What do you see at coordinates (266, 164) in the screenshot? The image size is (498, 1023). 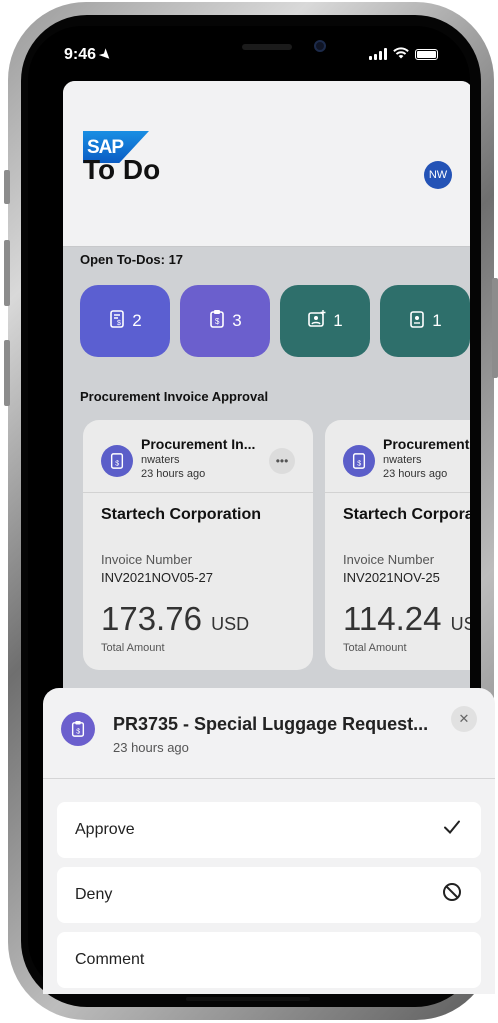 I see `app-header: SAP NW To Do` at bounding box center [266, 164].